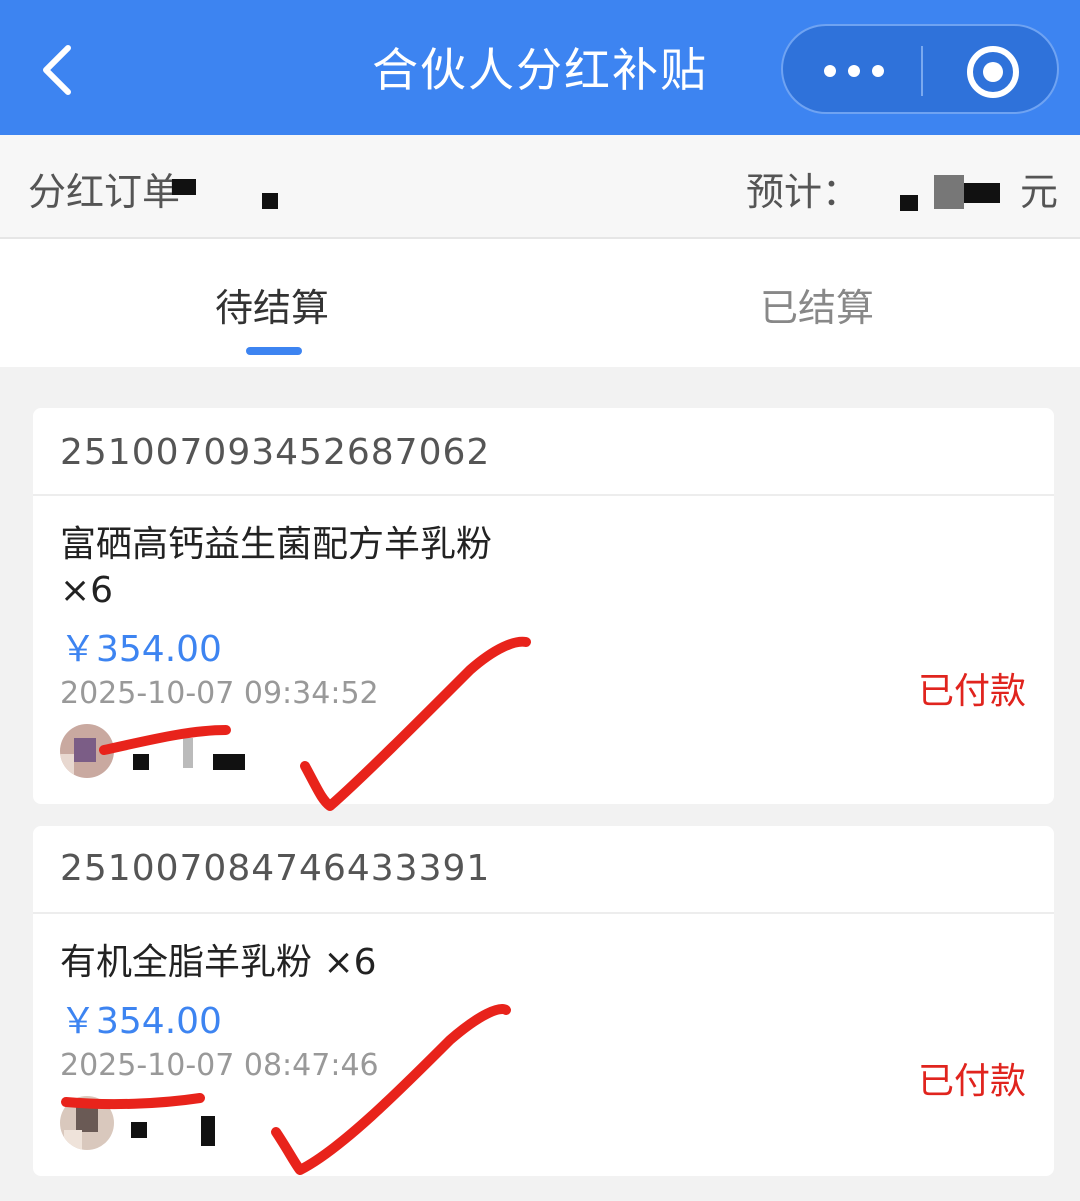  What do you see at coordinates (219, 693) in the screenshot?
I see `order-time: 2025-10-07 09:34:52` at bounding box center [219, 693].